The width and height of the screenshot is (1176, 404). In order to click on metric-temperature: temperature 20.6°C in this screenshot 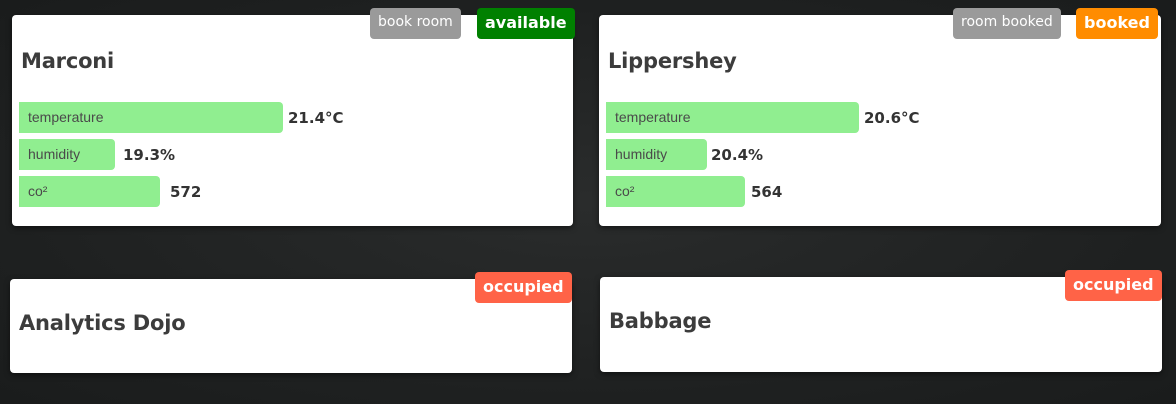, I will do `click(886, 117)`.